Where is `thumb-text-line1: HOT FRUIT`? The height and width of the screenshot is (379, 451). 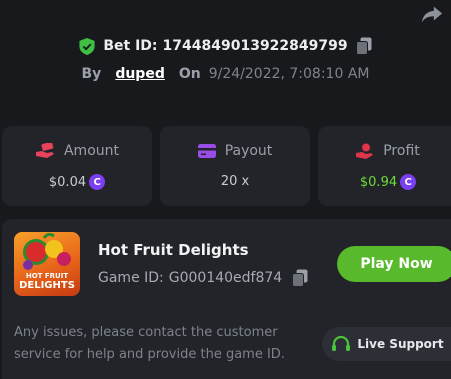
thumb-text-line1: HOT FRUIT is located at coordinates (47, 276).